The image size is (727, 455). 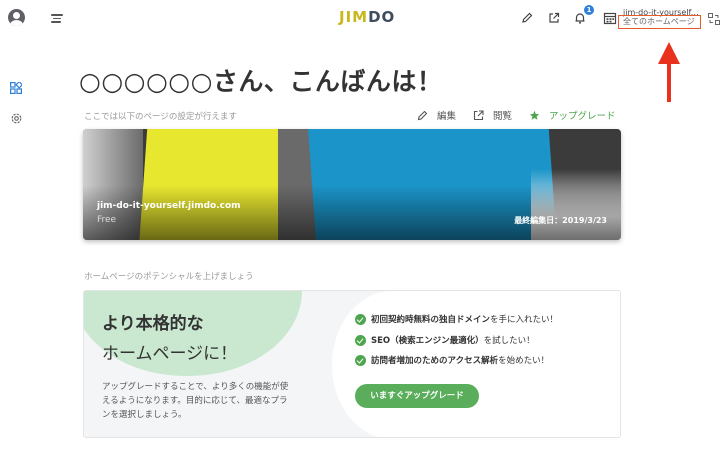 What do you see at coordinates (503, 116) in the screenshot?
I see `view-label: 閲覧` at bounding box center [503, 116].